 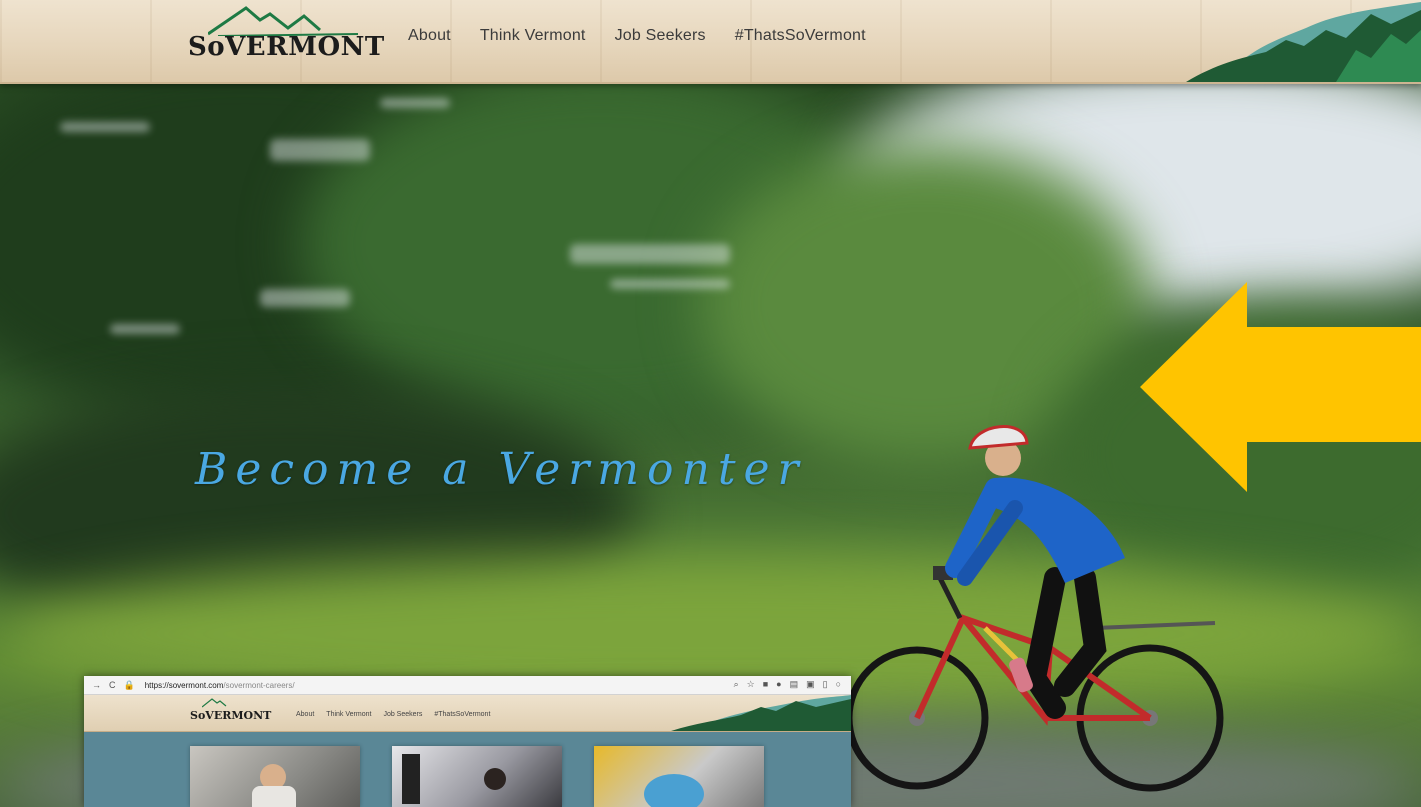 I want to click on header-mountains-decoration, so click(x=1303, y=42).